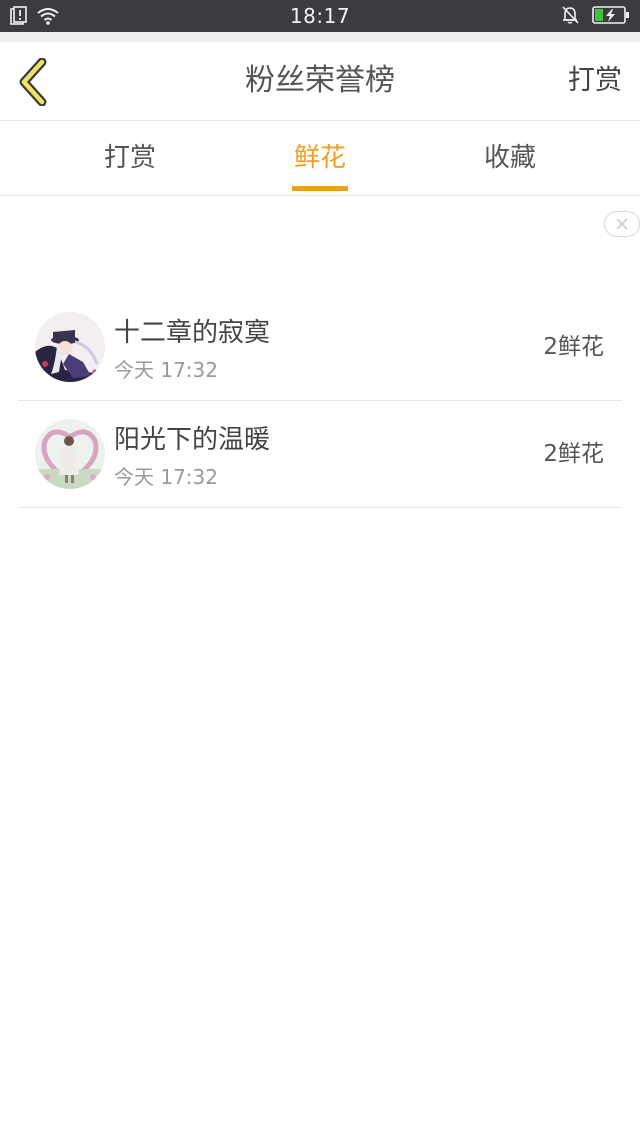 This screenshot has height=1138, width=640. I want to click on page-title: 粉丝荣誉榜, so click(320, 80).